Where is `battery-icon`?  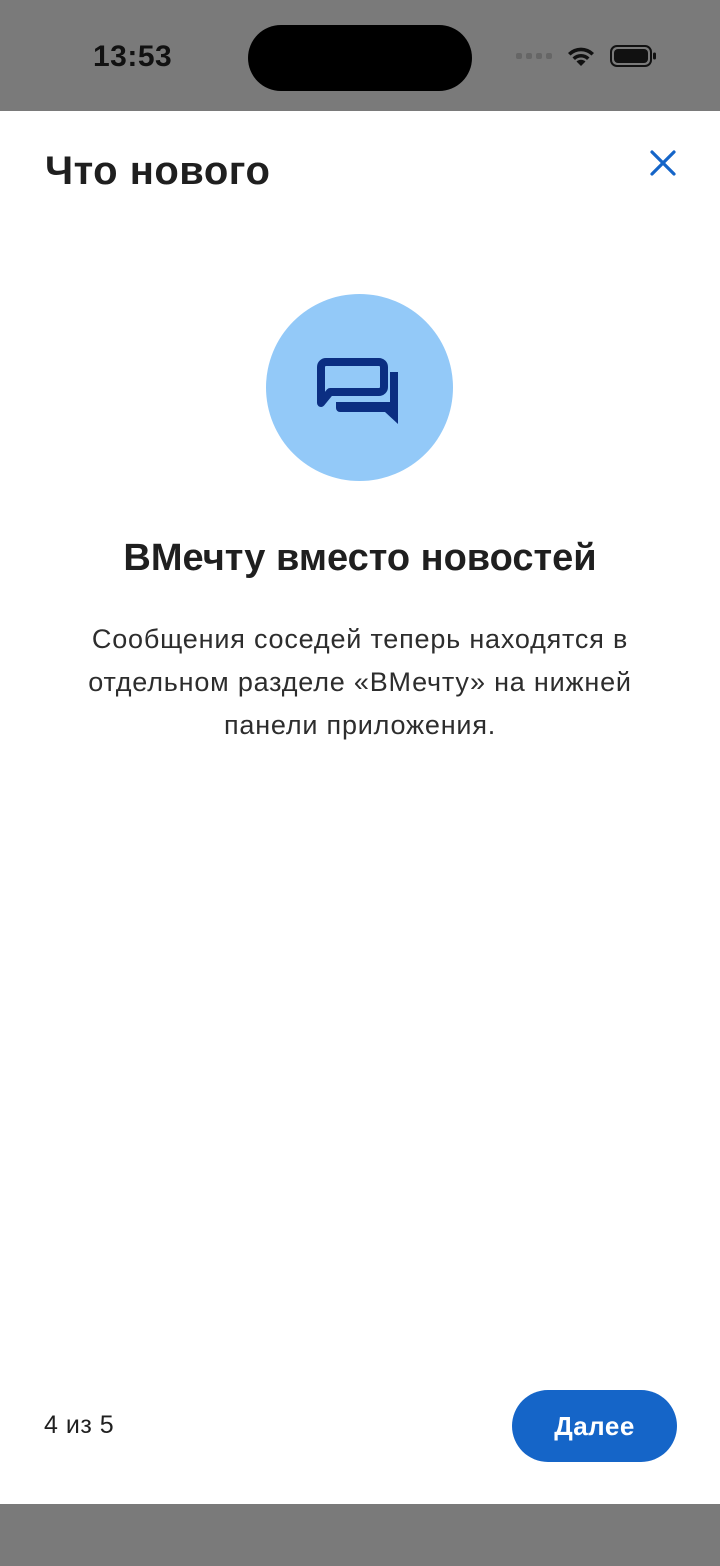 battery-icon is located at coordinates (633, 56).